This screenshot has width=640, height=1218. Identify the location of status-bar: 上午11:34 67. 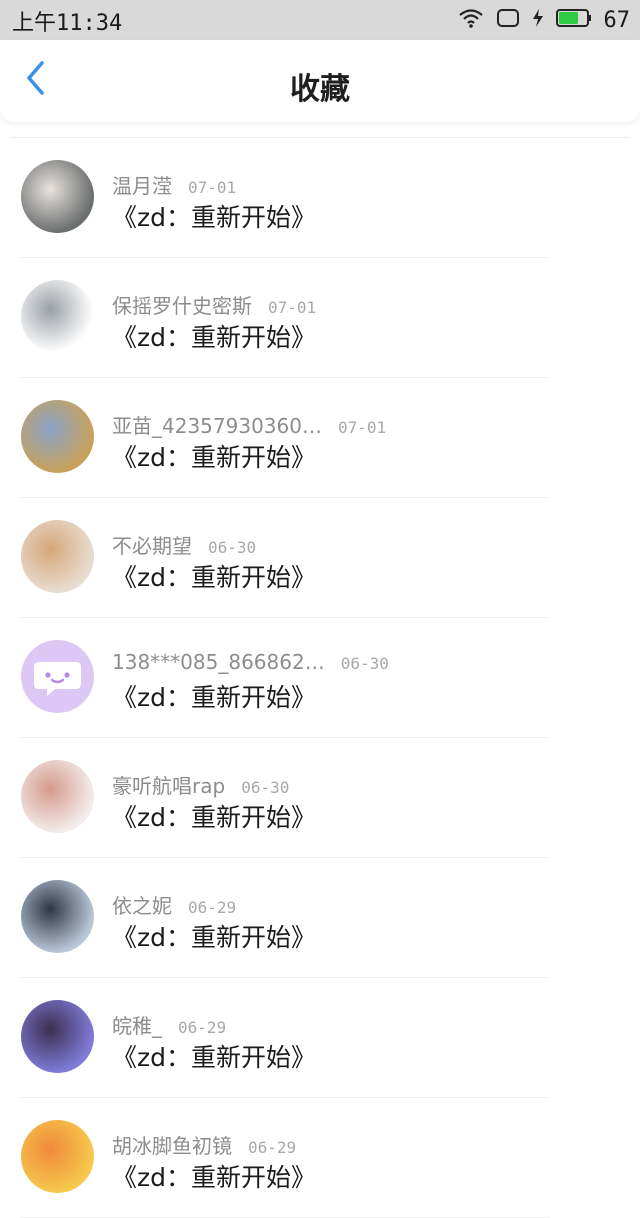
(320, 20).